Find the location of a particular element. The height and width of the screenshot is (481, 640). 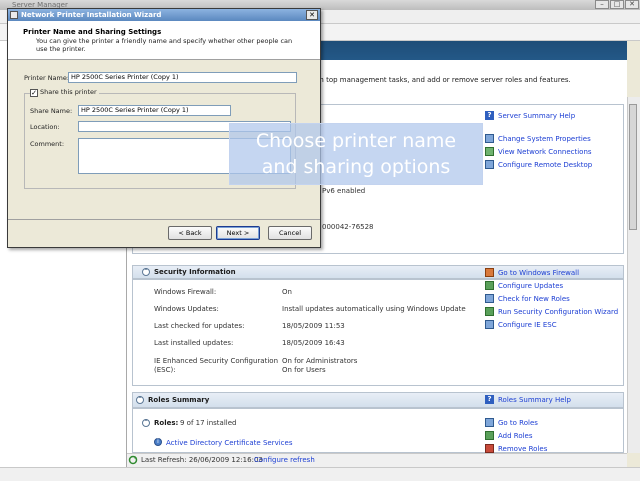

last-checked-label: Last checked for updates: is located at coordinates (199, 326).